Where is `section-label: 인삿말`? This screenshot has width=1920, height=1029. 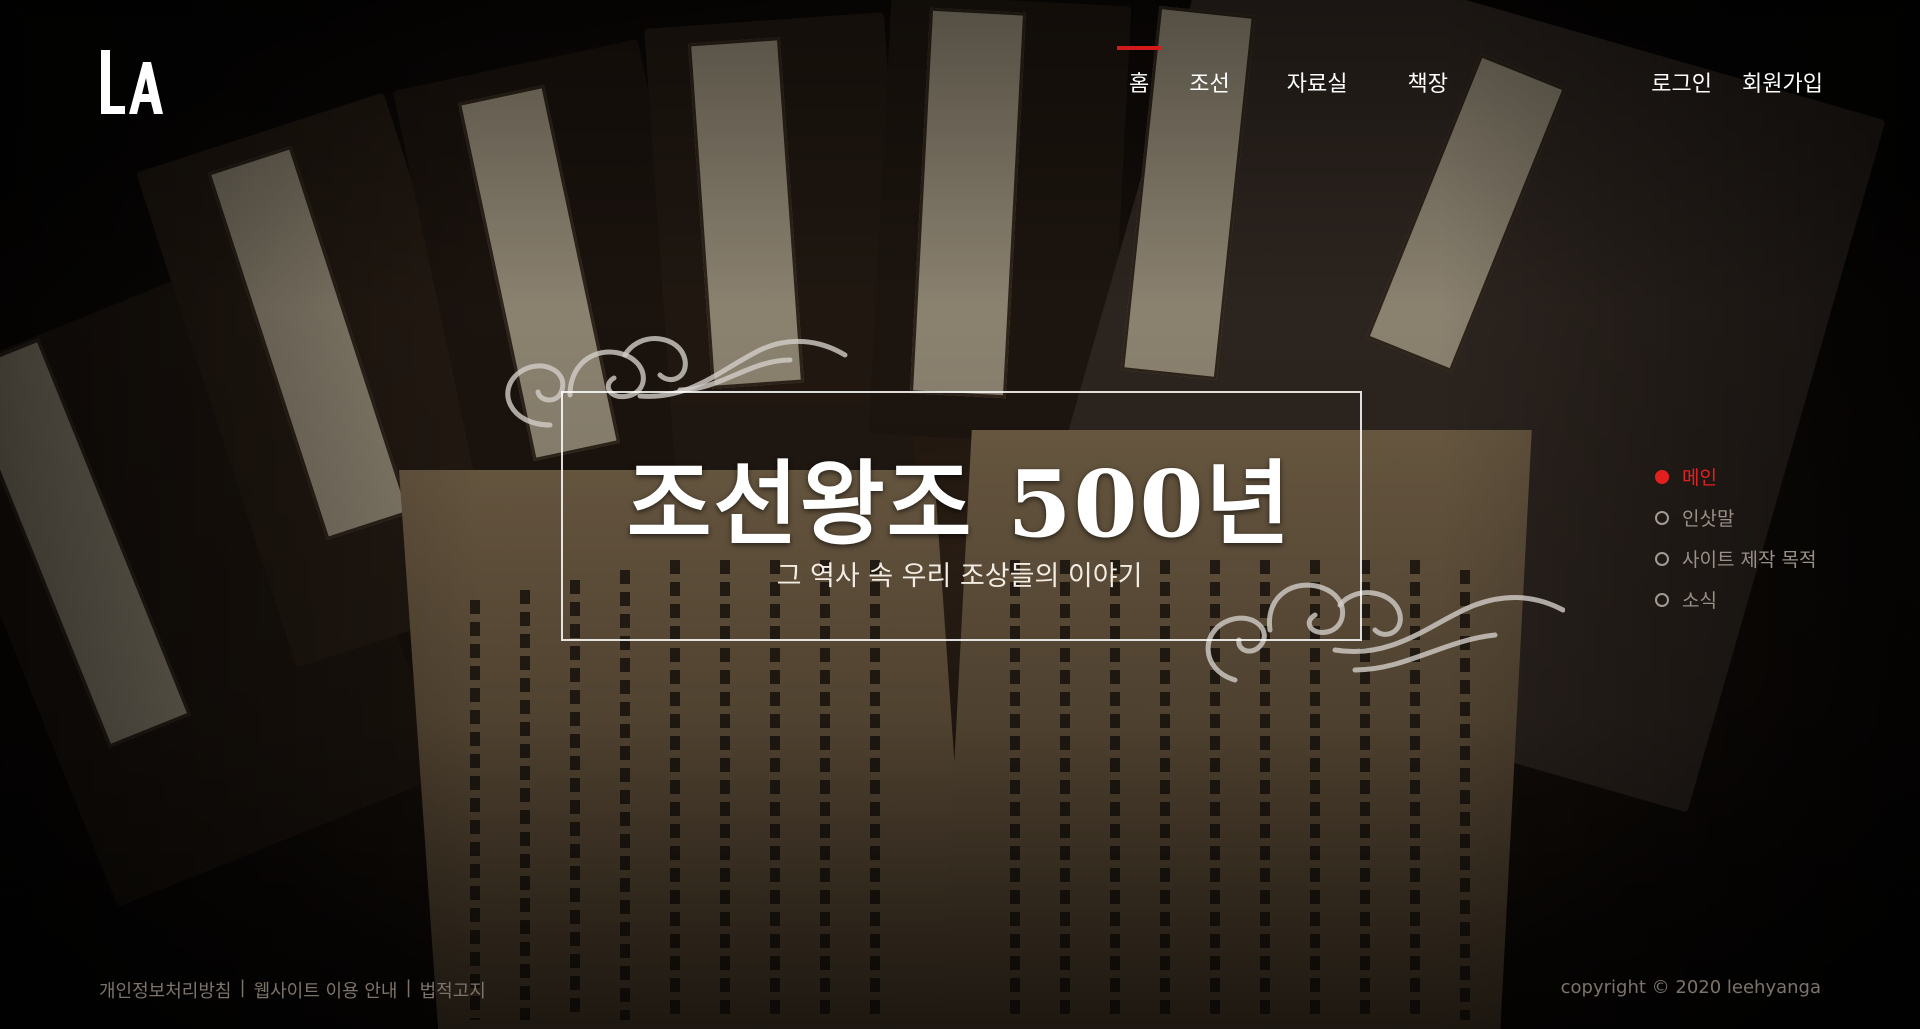
section-label: 인삿말 is located at coordinates (1708, 519).